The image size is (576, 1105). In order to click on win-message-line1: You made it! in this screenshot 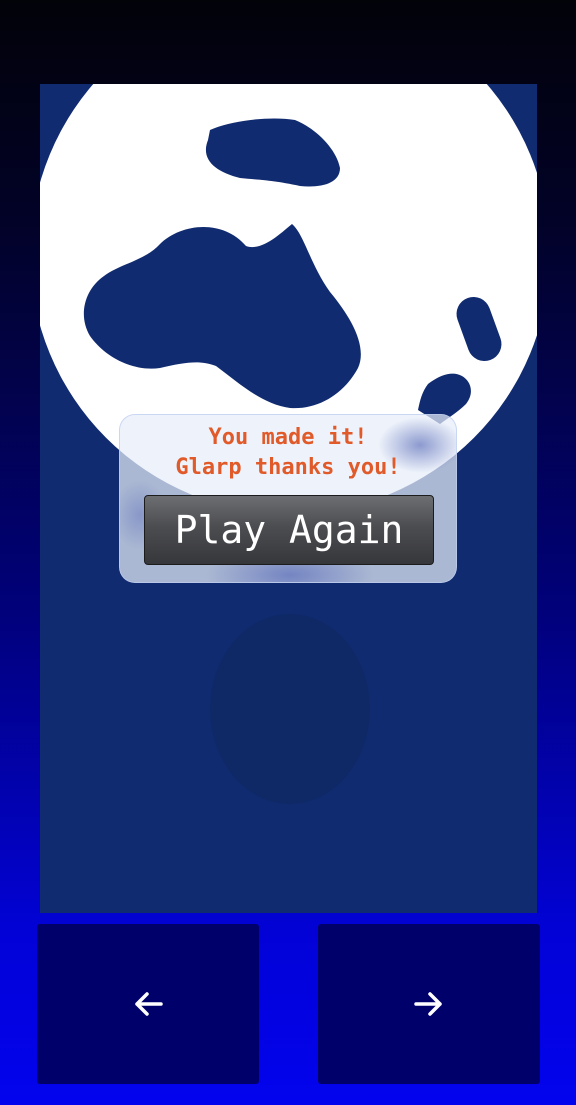, I will do `click(288, 437)`.